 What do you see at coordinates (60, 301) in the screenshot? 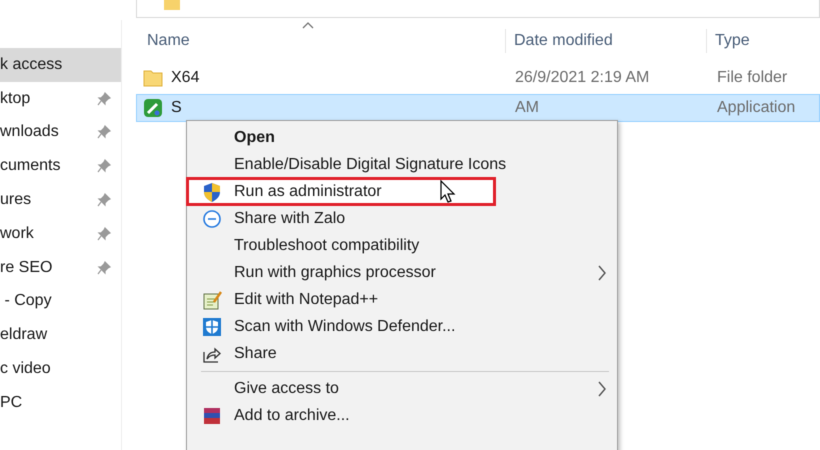
I see `sidebar-item: - Copy` at bounding box center [60, 301].